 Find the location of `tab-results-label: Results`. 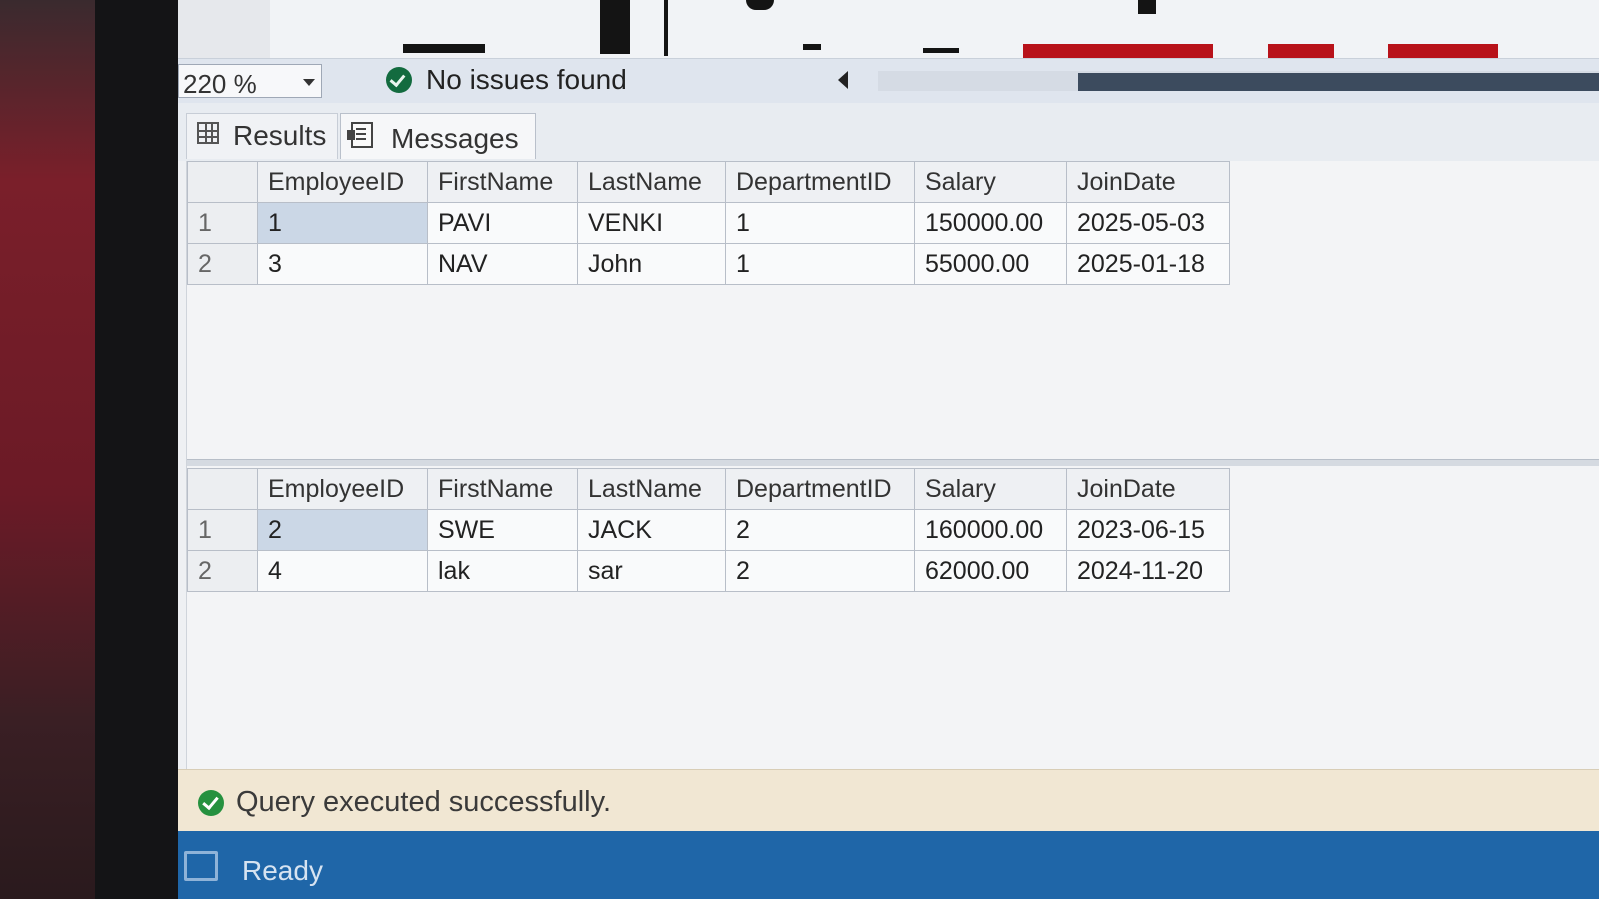

tab-results-label: Results is located at coordinates (280, 135).